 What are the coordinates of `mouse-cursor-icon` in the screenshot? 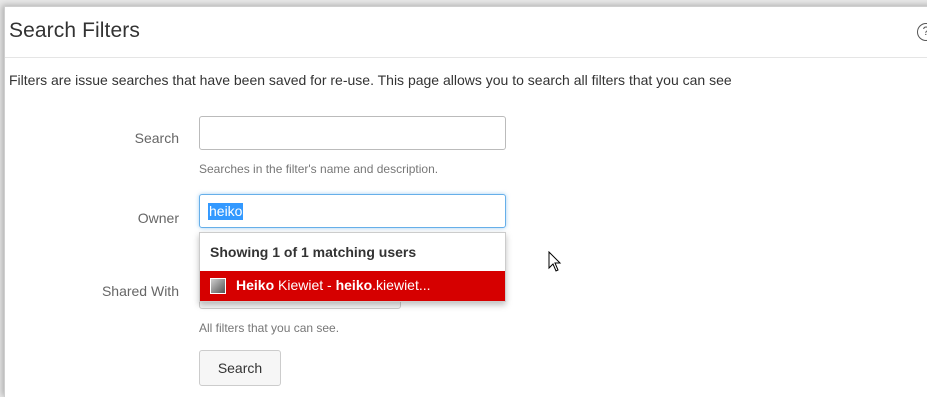 It's located at (555, 261).